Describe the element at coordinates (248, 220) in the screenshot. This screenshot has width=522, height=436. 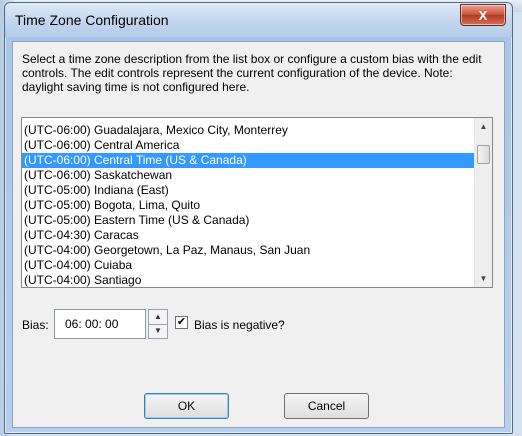
I see `time-zone-item: (UTC-05:00) Eastern Time (US & Canada)` at that location.